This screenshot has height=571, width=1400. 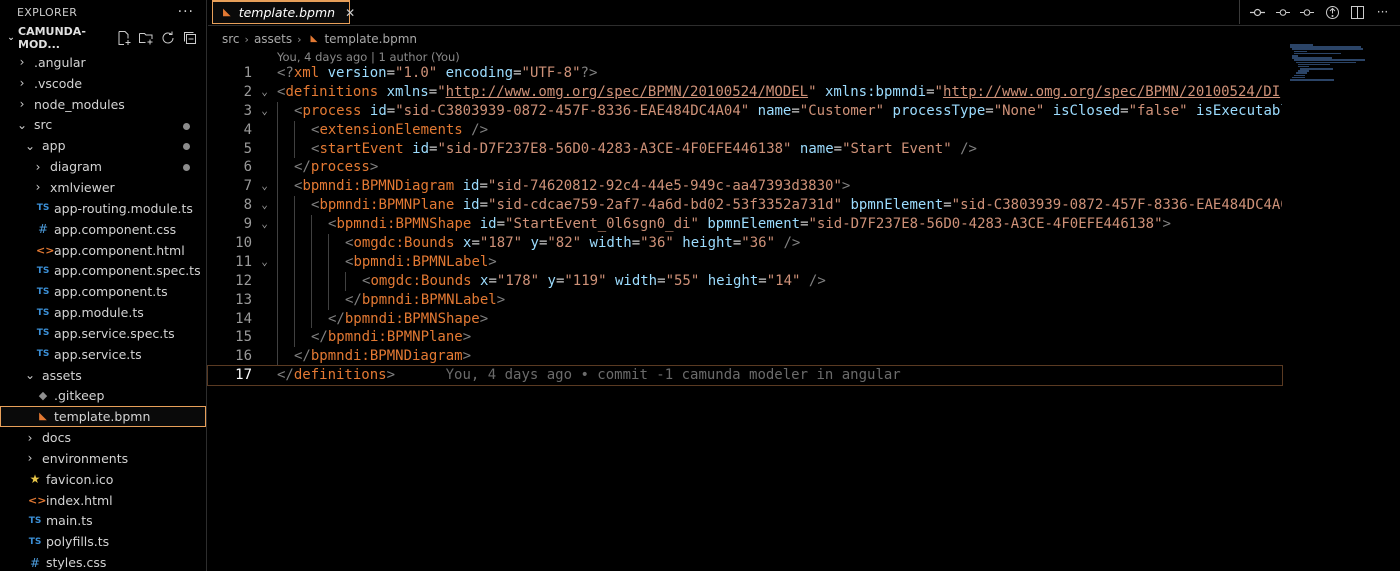 I want to click on code-line: 4 <extensionElements />, so click(x=745, y=130).